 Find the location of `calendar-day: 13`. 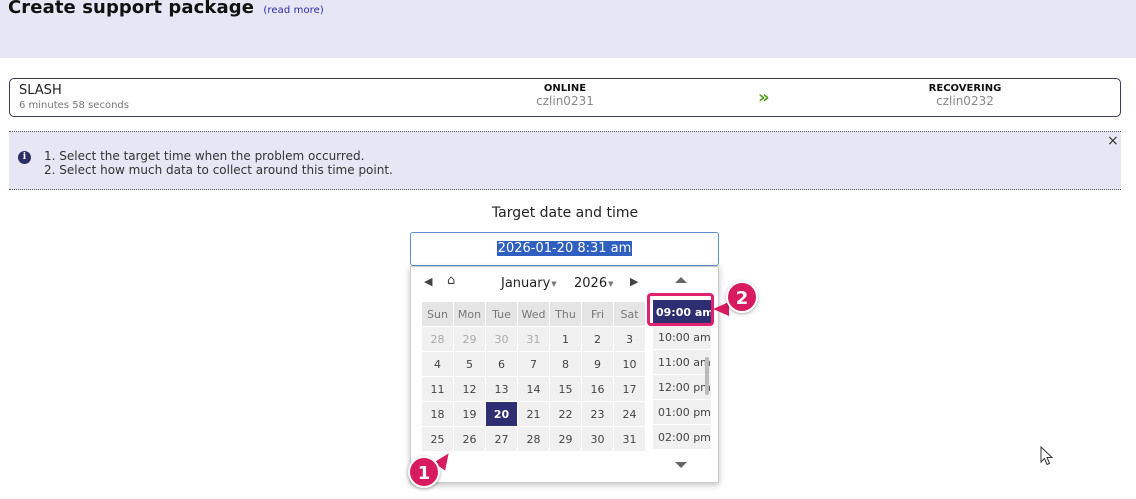

calendar-day: 13 is located at coordinates (501, 389).